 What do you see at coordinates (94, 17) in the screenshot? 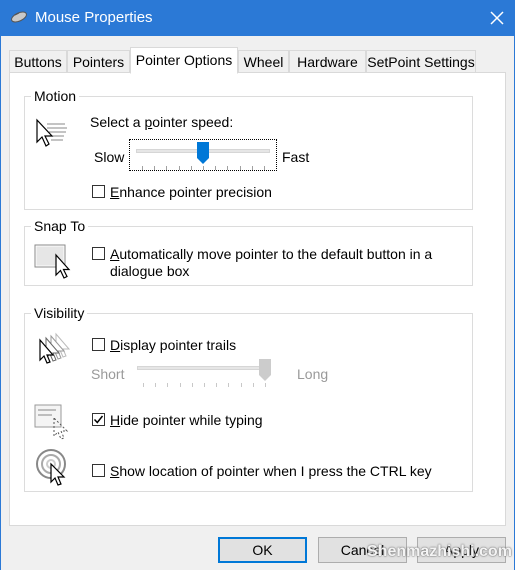
I see `window-title: Mouse Properties` at bounding box center [94, 17].